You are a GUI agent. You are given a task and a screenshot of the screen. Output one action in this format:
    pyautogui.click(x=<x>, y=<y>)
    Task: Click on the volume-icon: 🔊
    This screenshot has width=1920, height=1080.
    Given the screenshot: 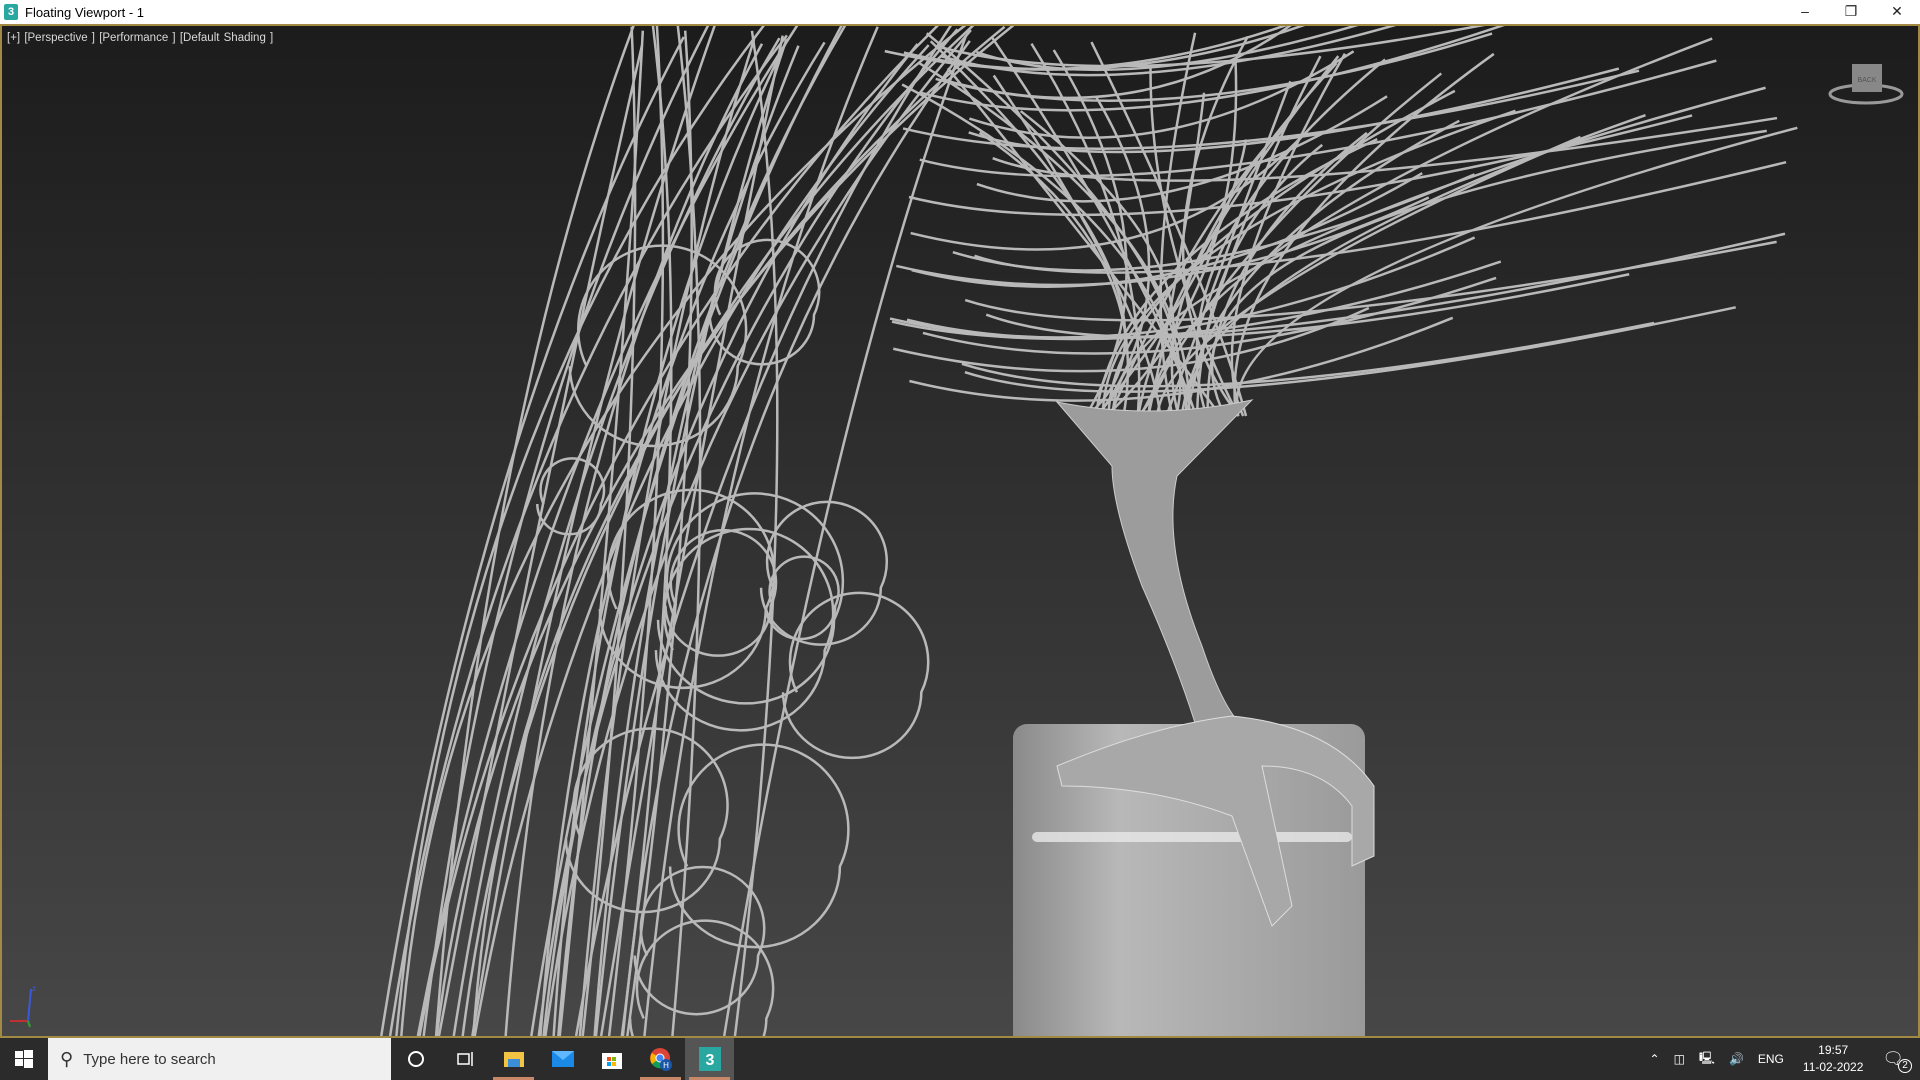 What is the action you would take?
    pyautogui.click(x=1736, y=1059)
    